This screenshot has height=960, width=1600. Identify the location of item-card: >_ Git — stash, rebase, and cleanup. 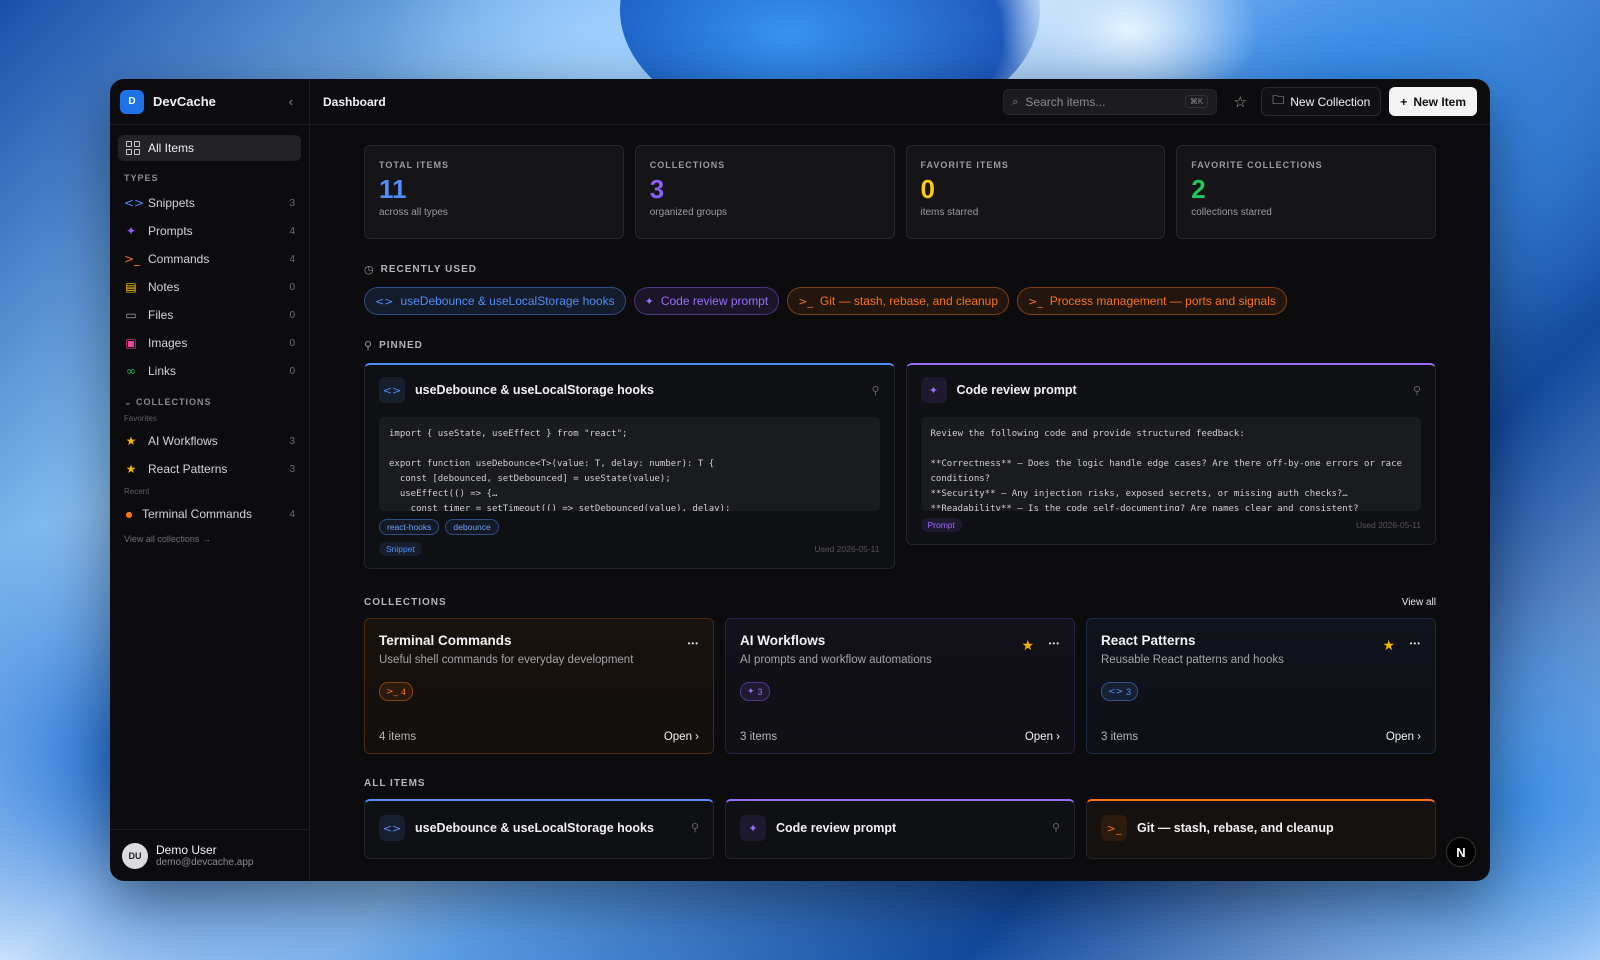
(1261, 829).